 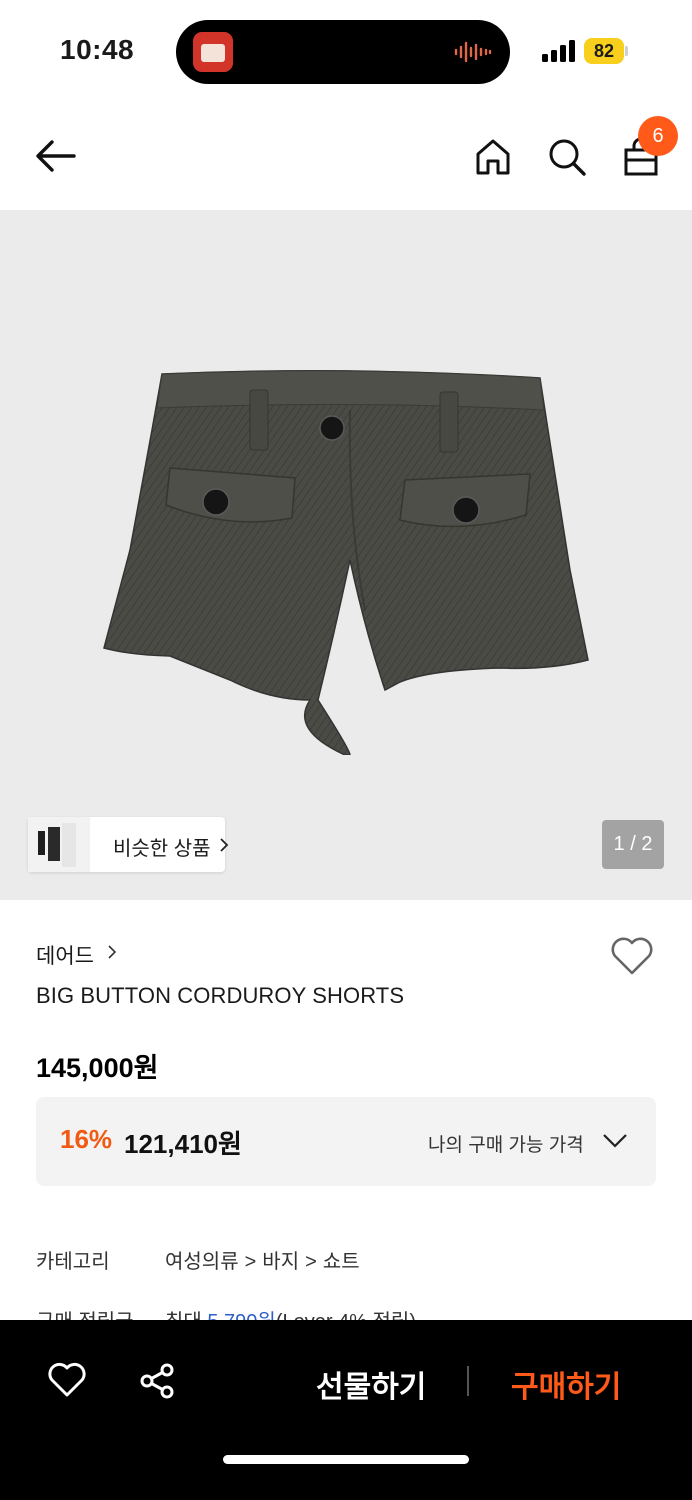 I want to click on category-label: 카테고리, so click(x=73, y=1262).